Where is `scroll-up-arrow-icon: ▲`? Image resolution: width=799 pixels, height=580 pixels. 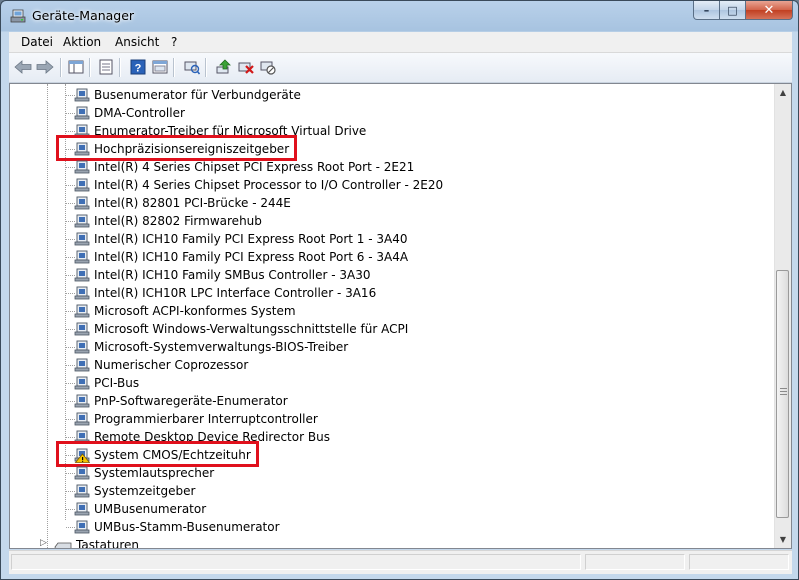
scroll-up-arrow-icon: ▲ is located at coordinates (783, 92).